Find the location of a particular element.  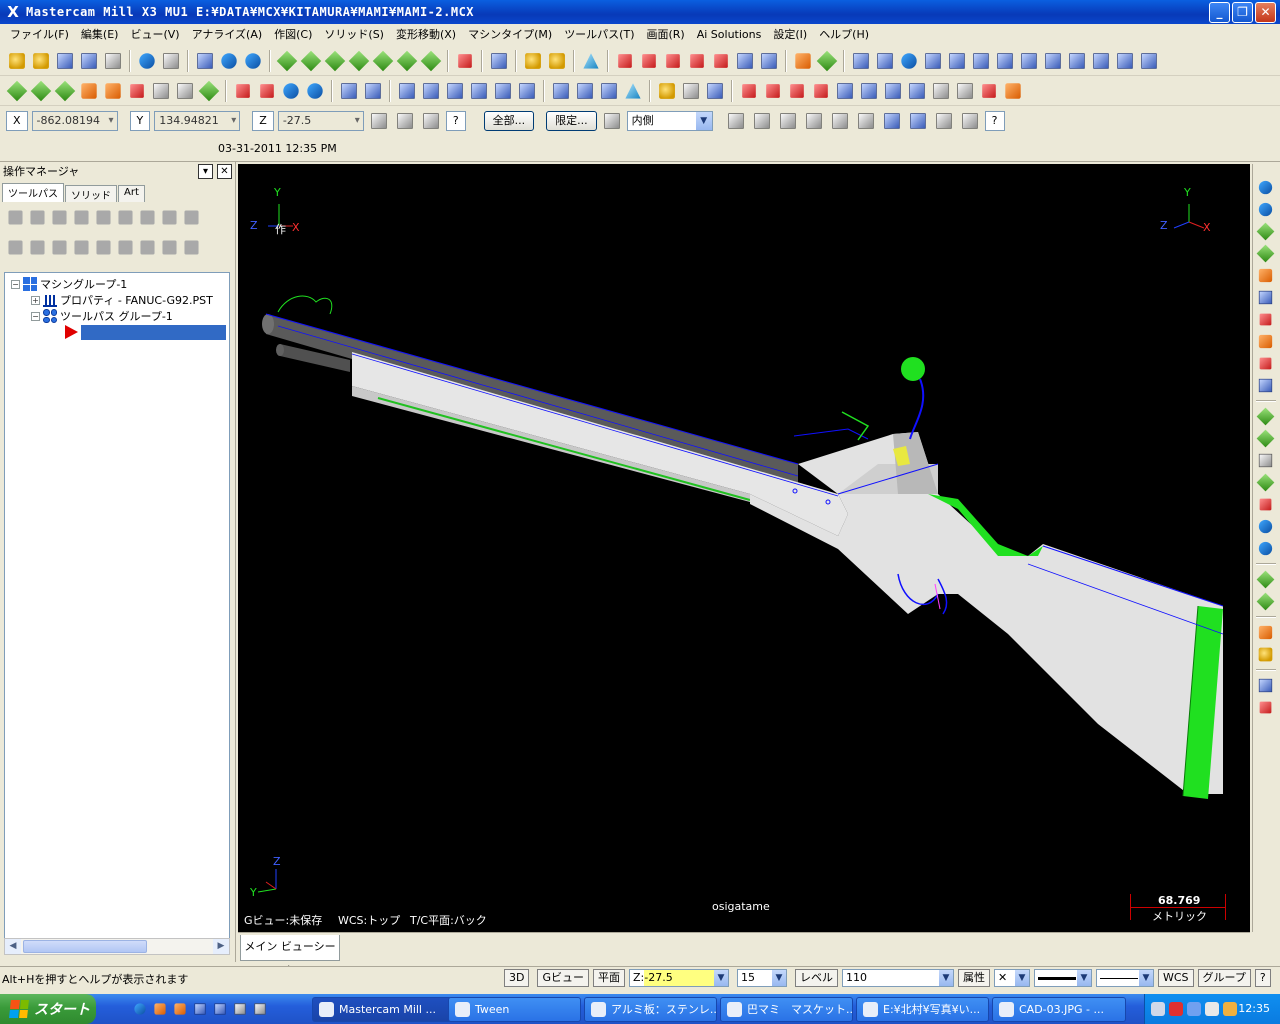

solid-draft-icon is located at coordinates (989, 90).